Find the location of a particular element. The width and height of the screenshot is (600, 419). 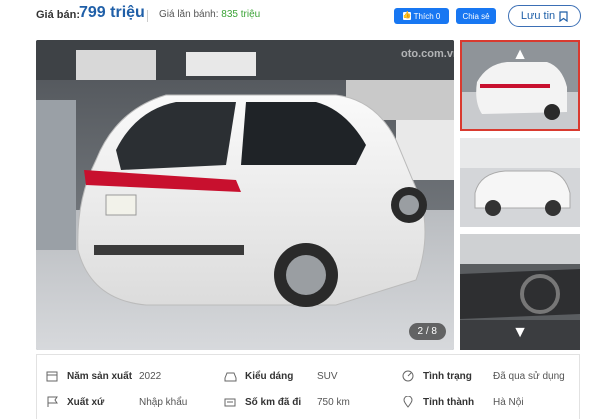

chevron-down-icon: ▼ is located at coordinates (520, 333).